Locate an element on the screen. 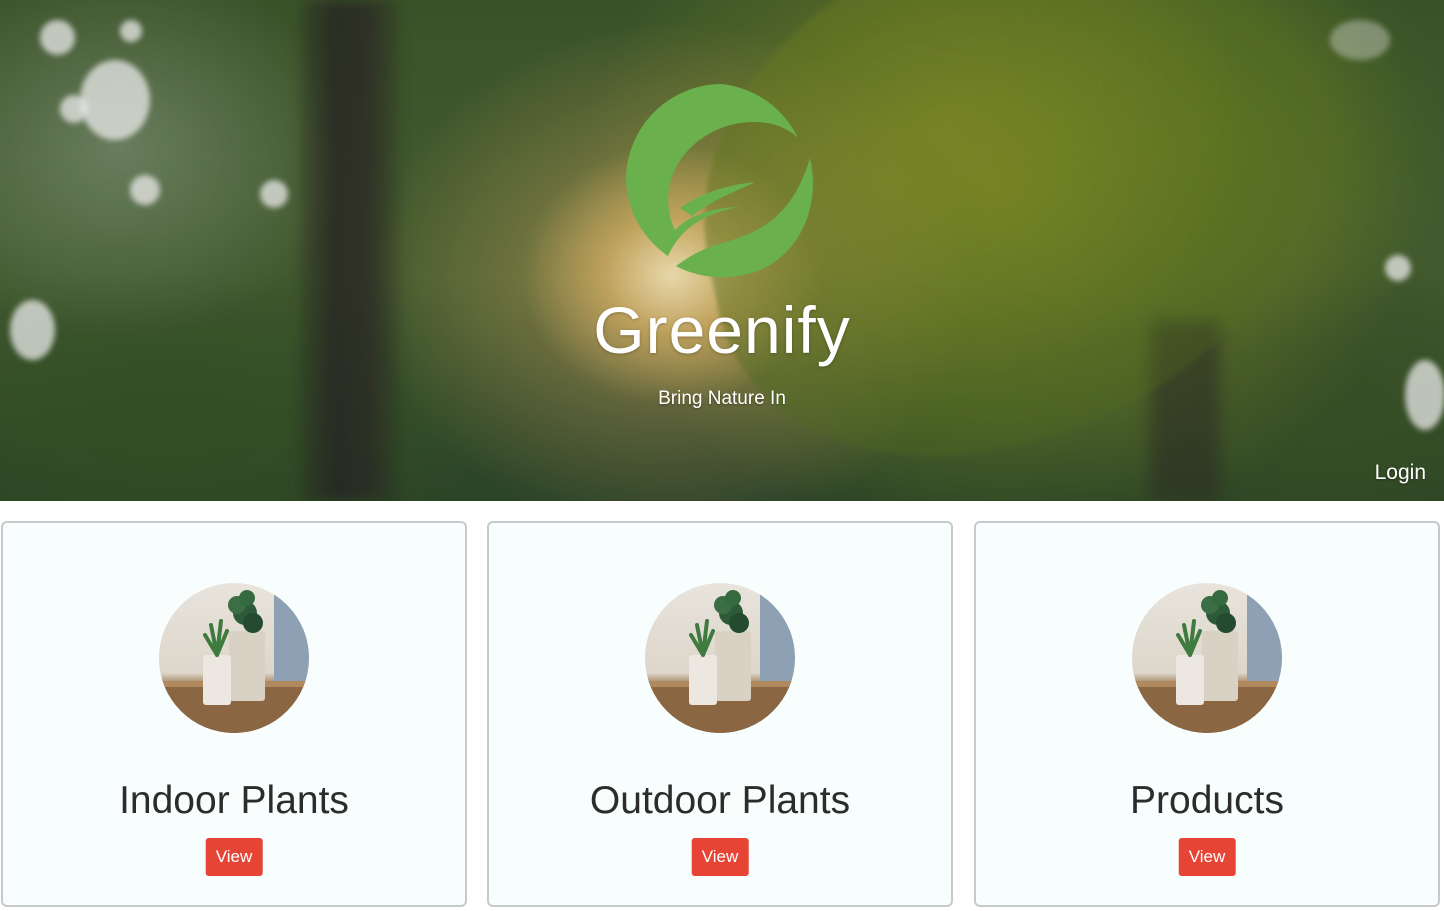  card-outdoor-plants: Outdoor Plants View is located at coordinates (720, 714).